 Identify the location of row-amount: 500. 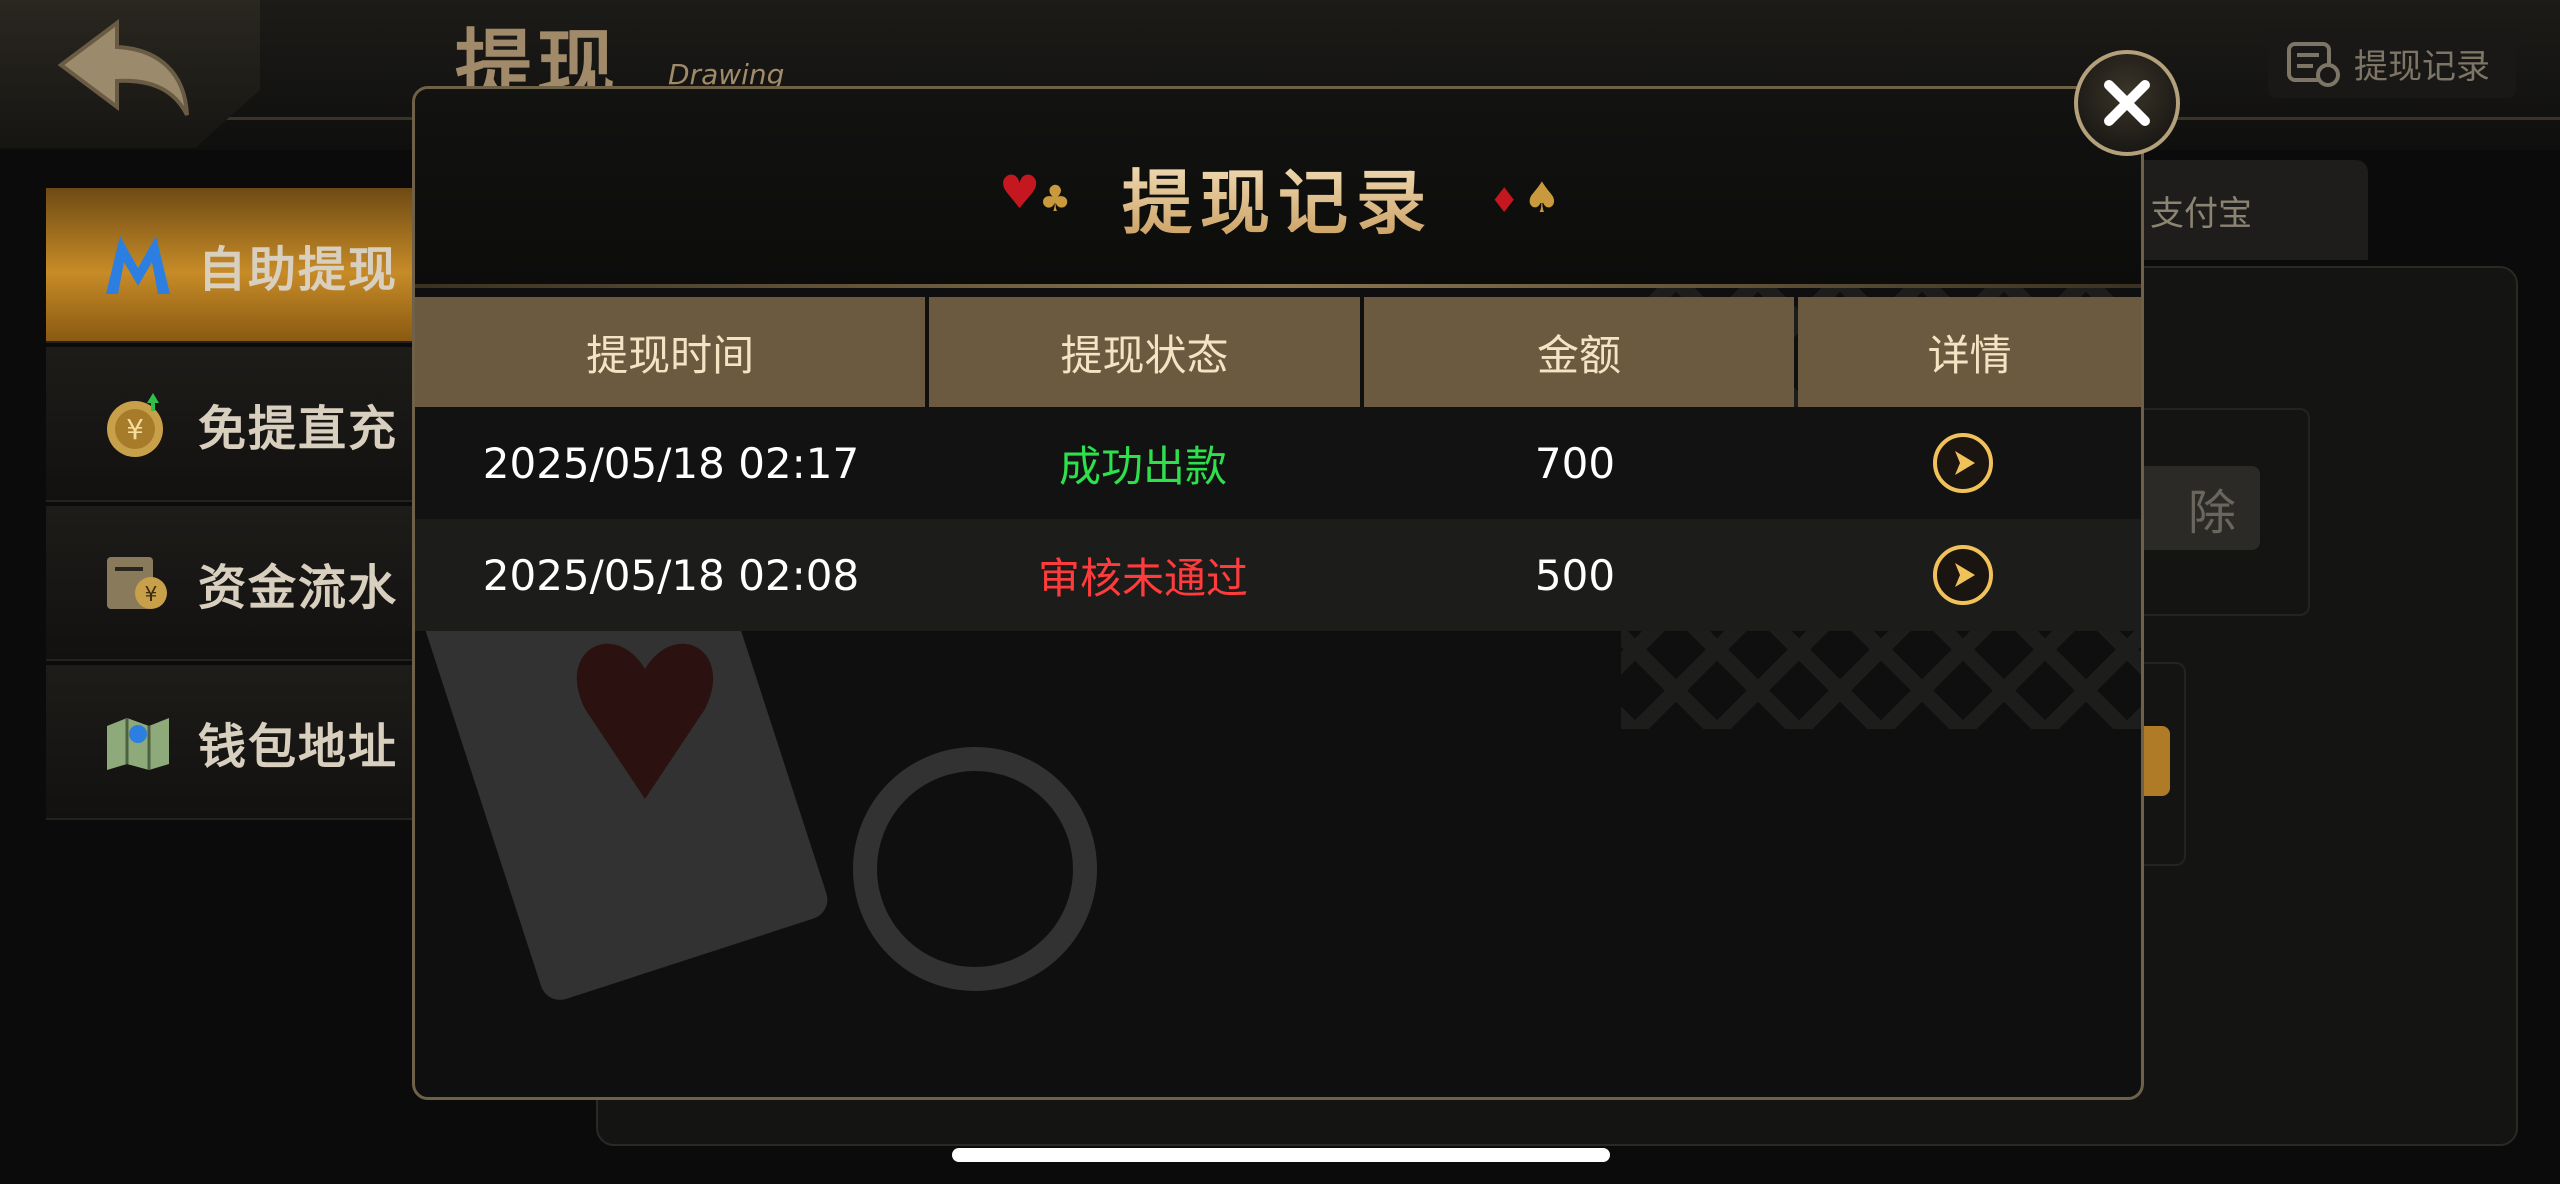
(1575, 575).